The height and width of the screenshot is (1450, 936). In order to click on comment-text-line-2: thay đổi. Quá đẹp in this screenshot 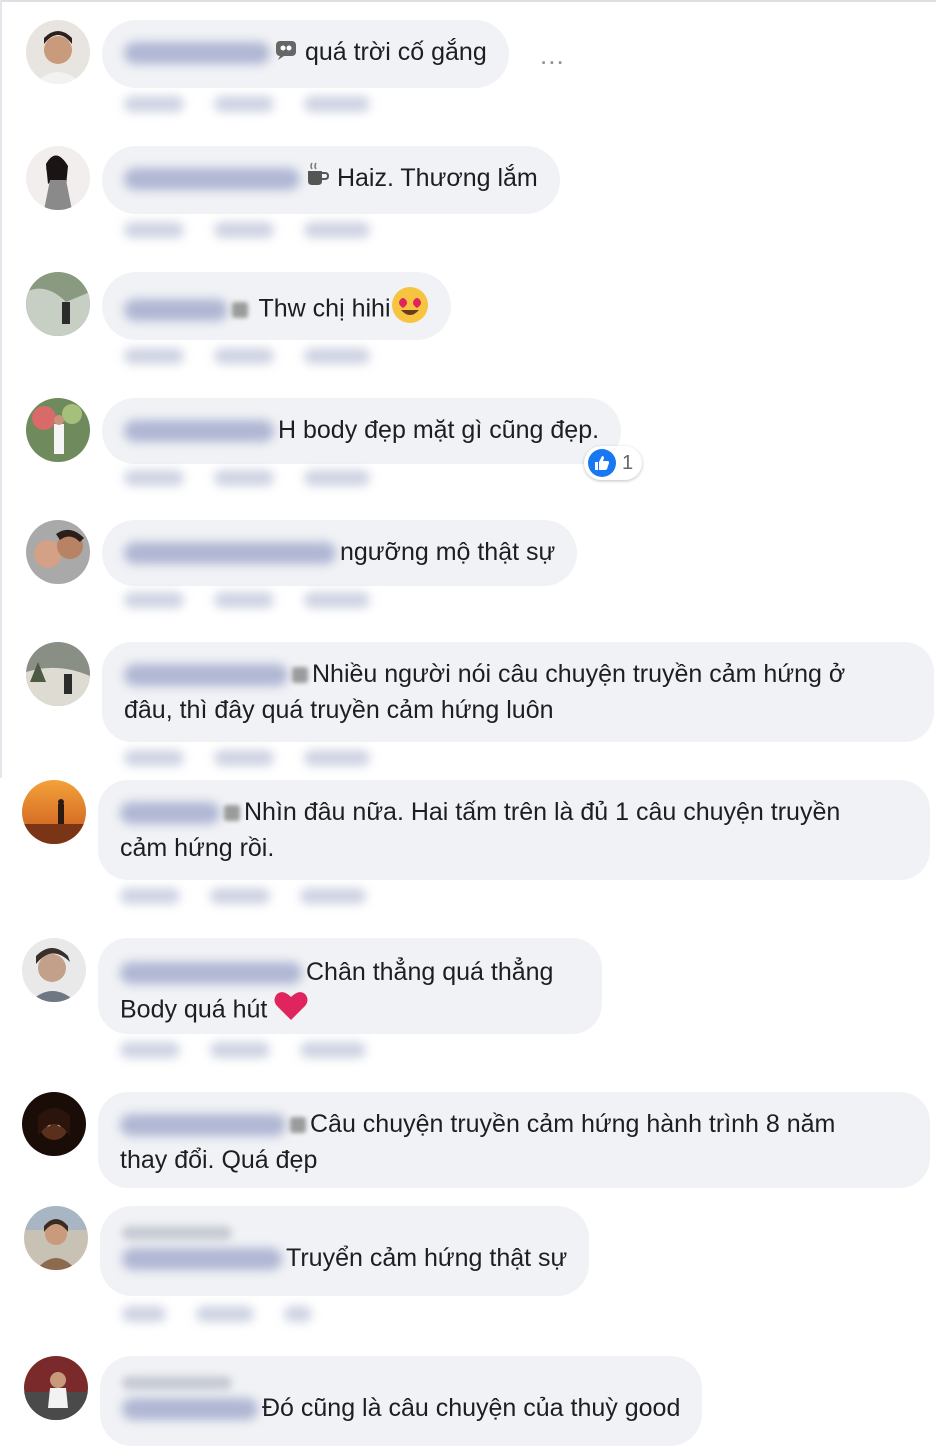, I will do `click(219, 1160)`.